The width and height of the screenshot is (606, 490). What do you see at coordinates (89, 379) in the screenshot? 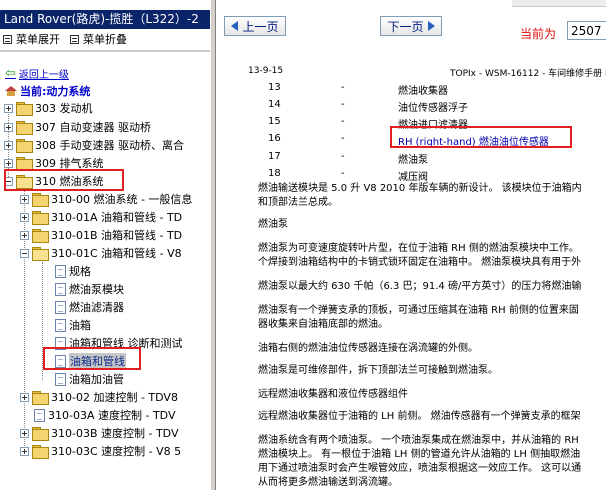
I see `tree-doc-filler-pipe: 油箱加油管` at bounding box center [89, 379].